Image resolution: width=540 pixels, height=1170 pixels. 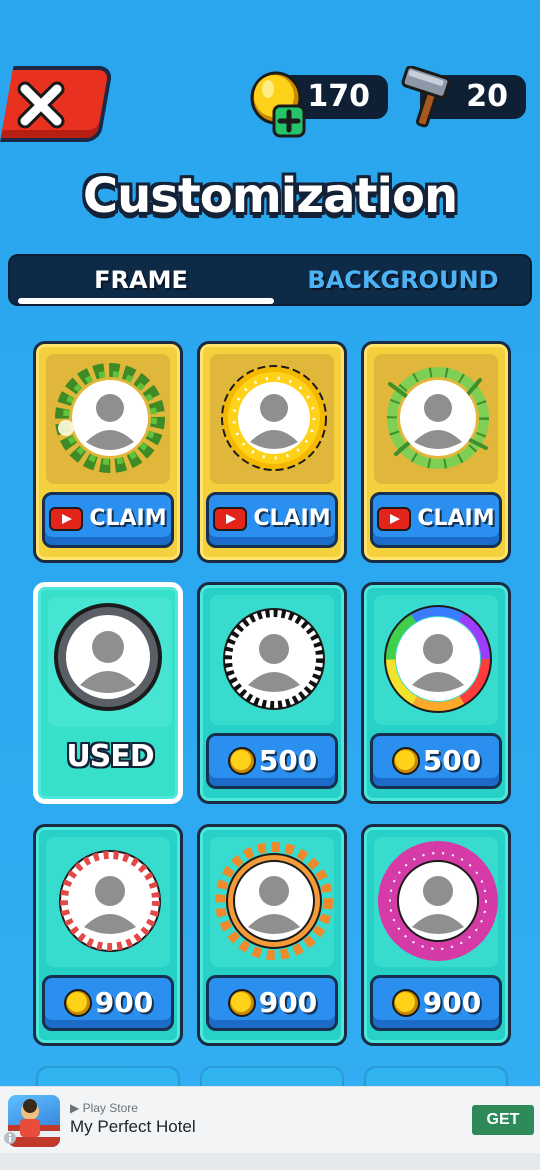 I want to click on candy-frame-icon, so click(x=110, y=901).